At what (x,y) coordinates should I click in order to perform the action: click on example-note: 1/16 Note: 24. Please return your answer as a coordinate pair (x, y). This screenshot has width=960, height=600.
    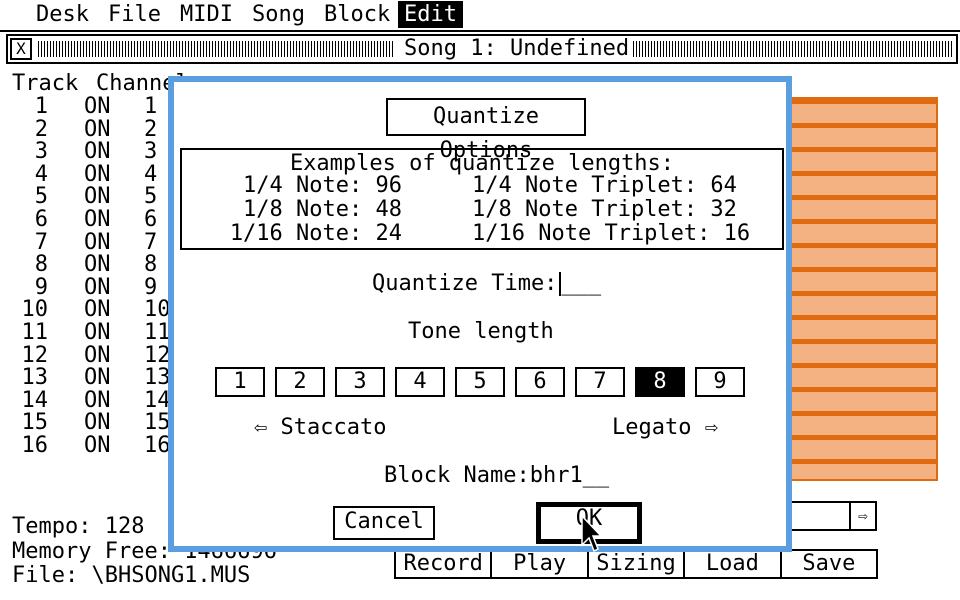
    Looking at the image, I should click on (315, 233).